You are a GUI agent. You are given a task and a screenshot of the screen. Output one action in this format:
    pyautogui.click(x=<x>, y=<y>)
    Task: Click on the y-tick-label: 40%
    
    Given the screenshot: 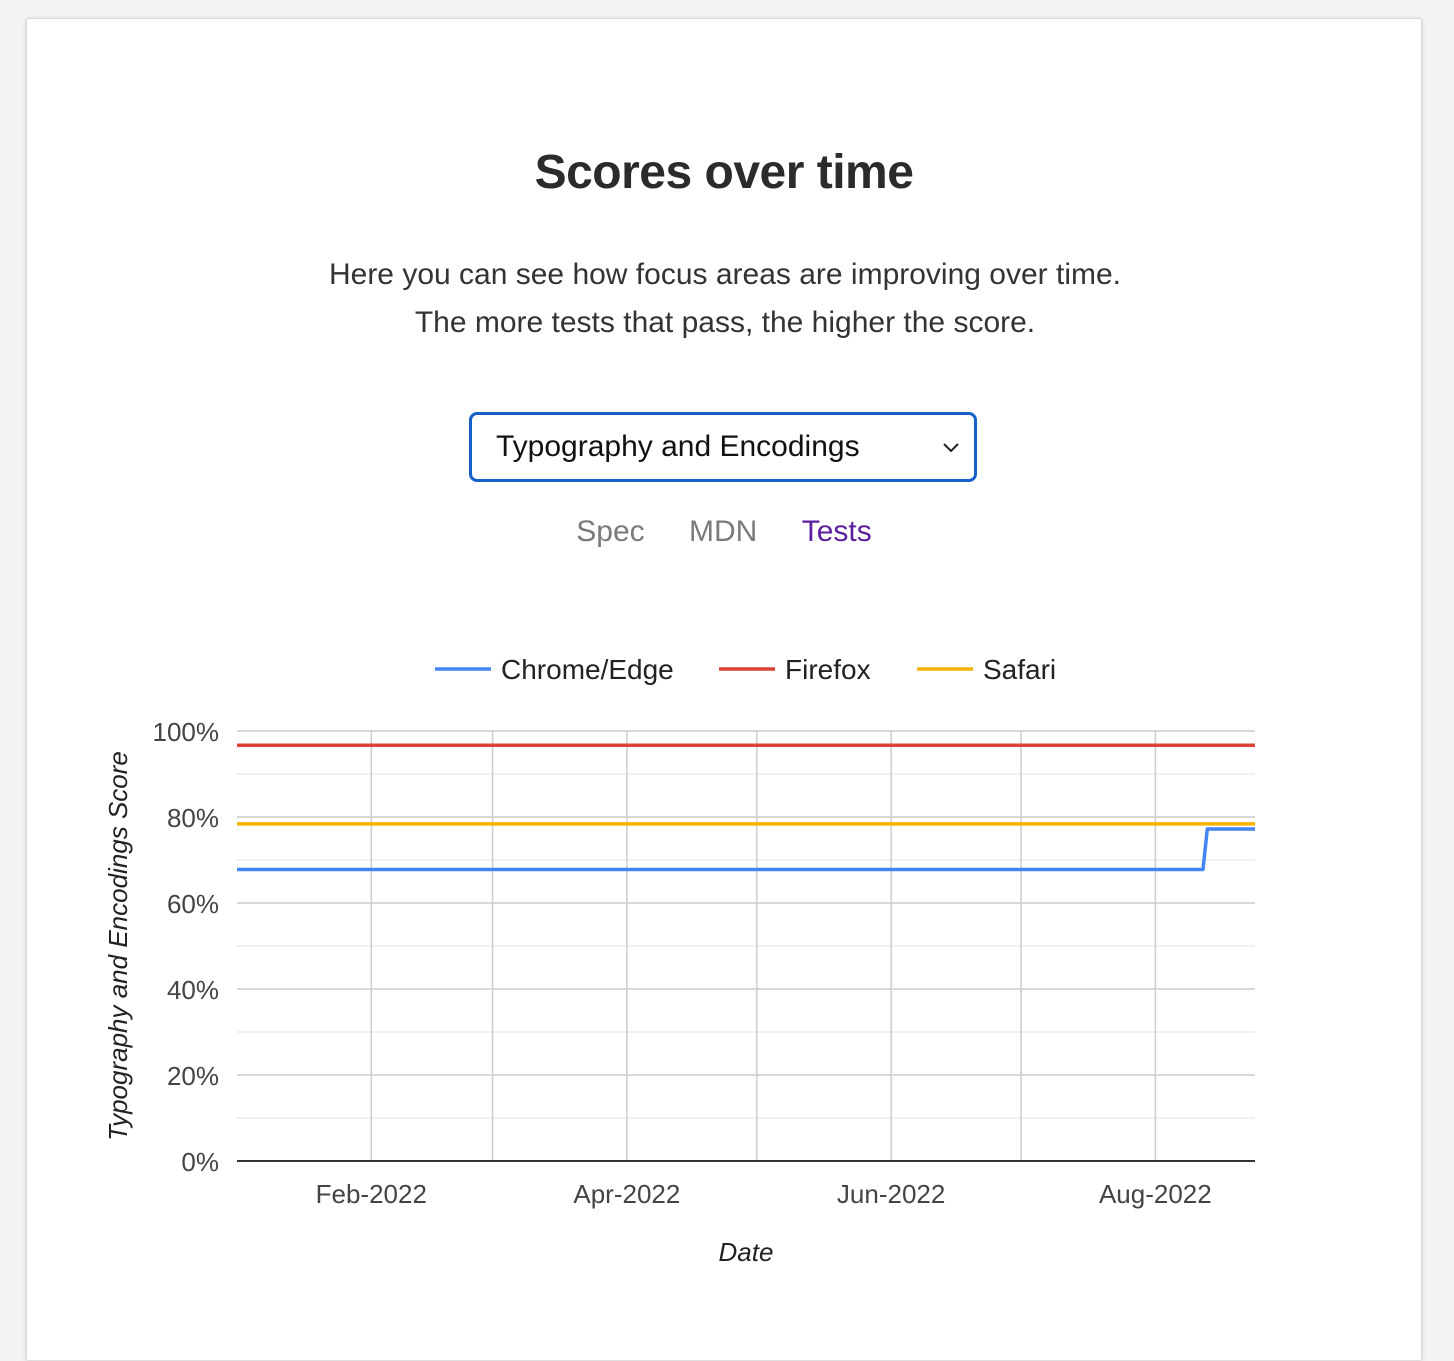 What is the action you would take?
    pyautogui.click(x=193, y=990)
    